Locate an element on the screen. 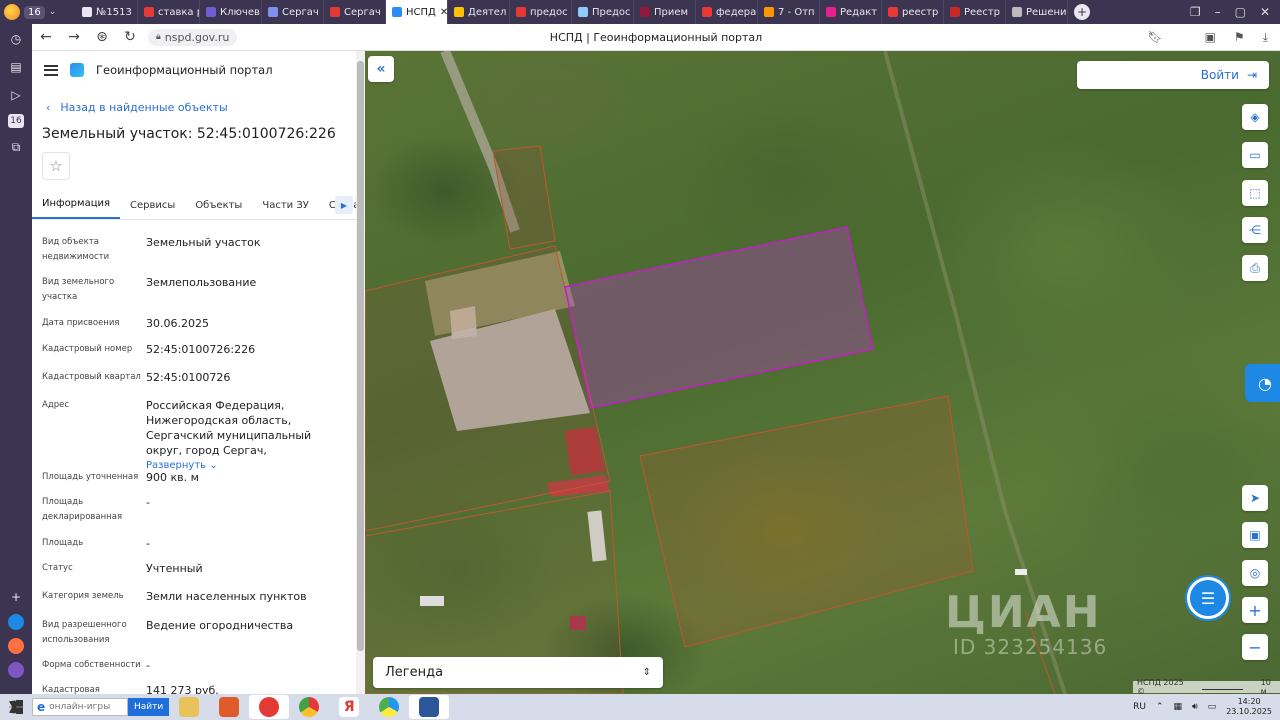 This screenshot has height=720, width=1280. tabs-16-icon: 16 is located at coordinates (16, 121).